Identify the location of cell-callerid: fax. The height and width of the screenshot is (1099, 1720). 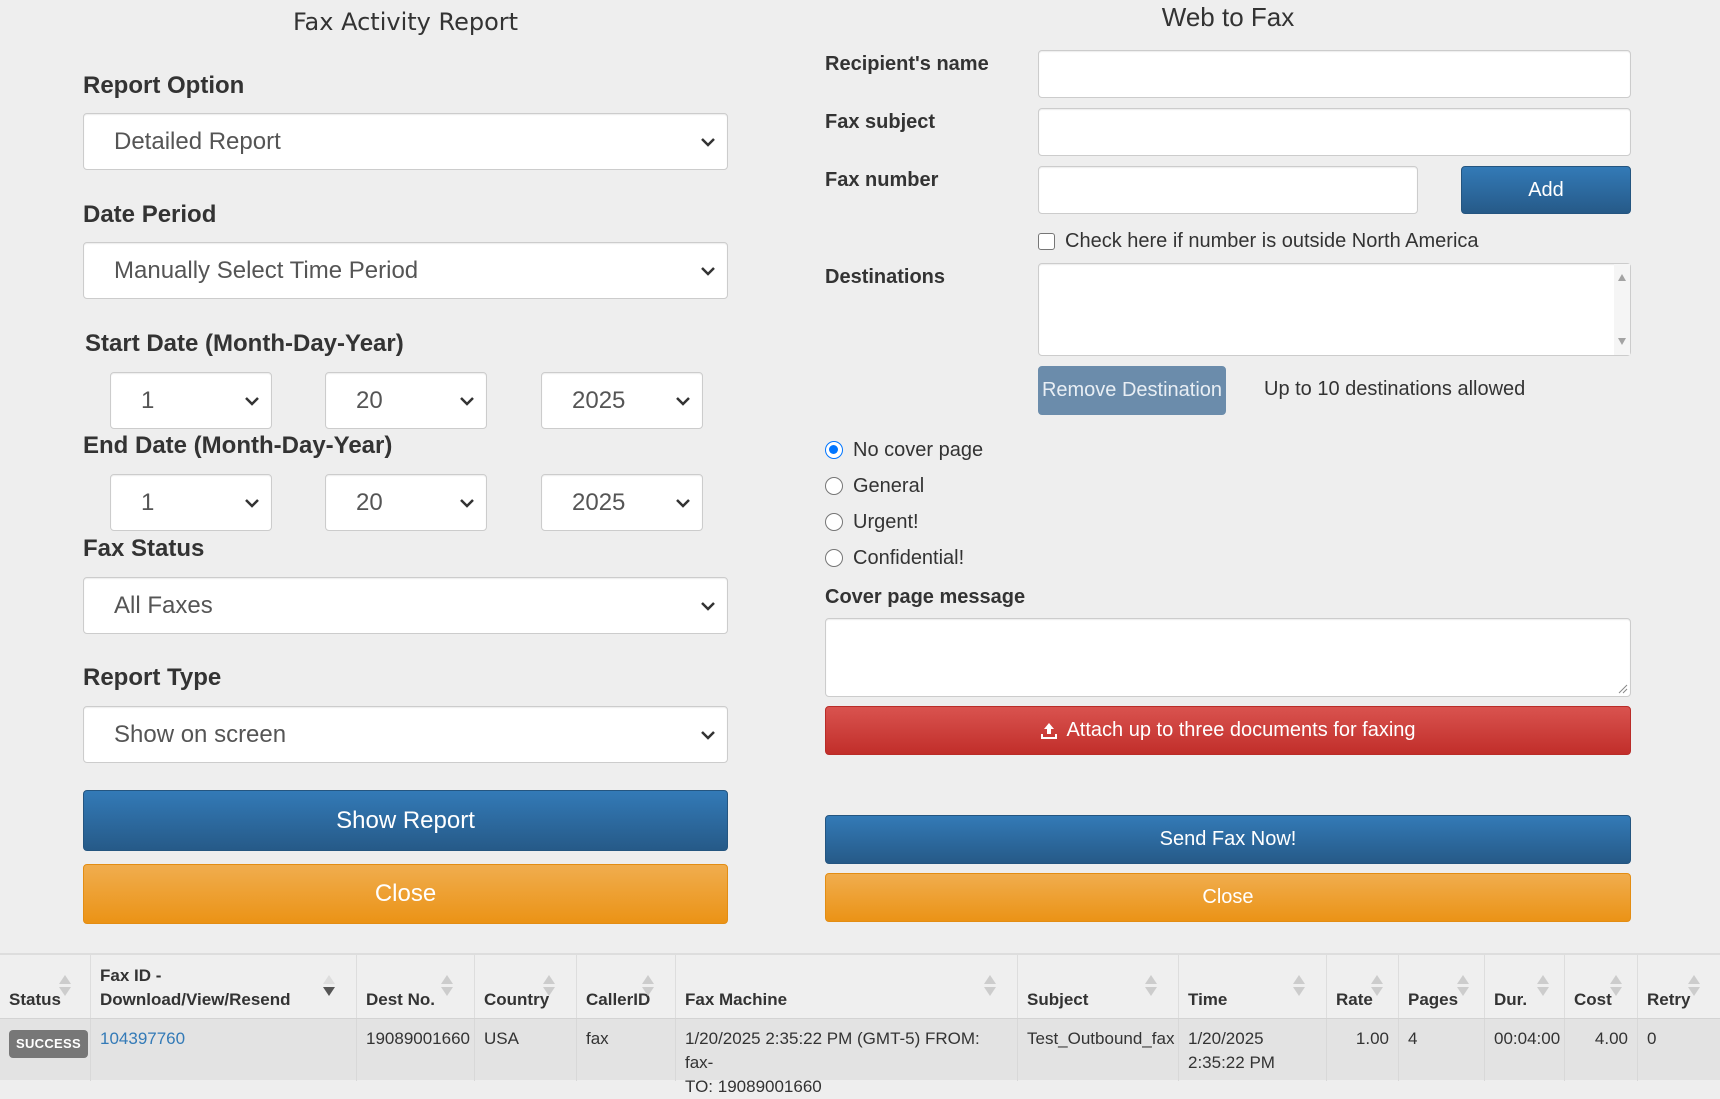
(626, 1050).